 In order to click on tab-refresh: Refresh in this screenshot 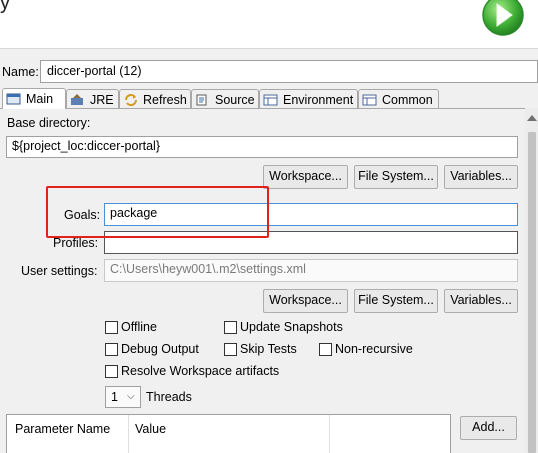, I will do `click(155, 99)`.